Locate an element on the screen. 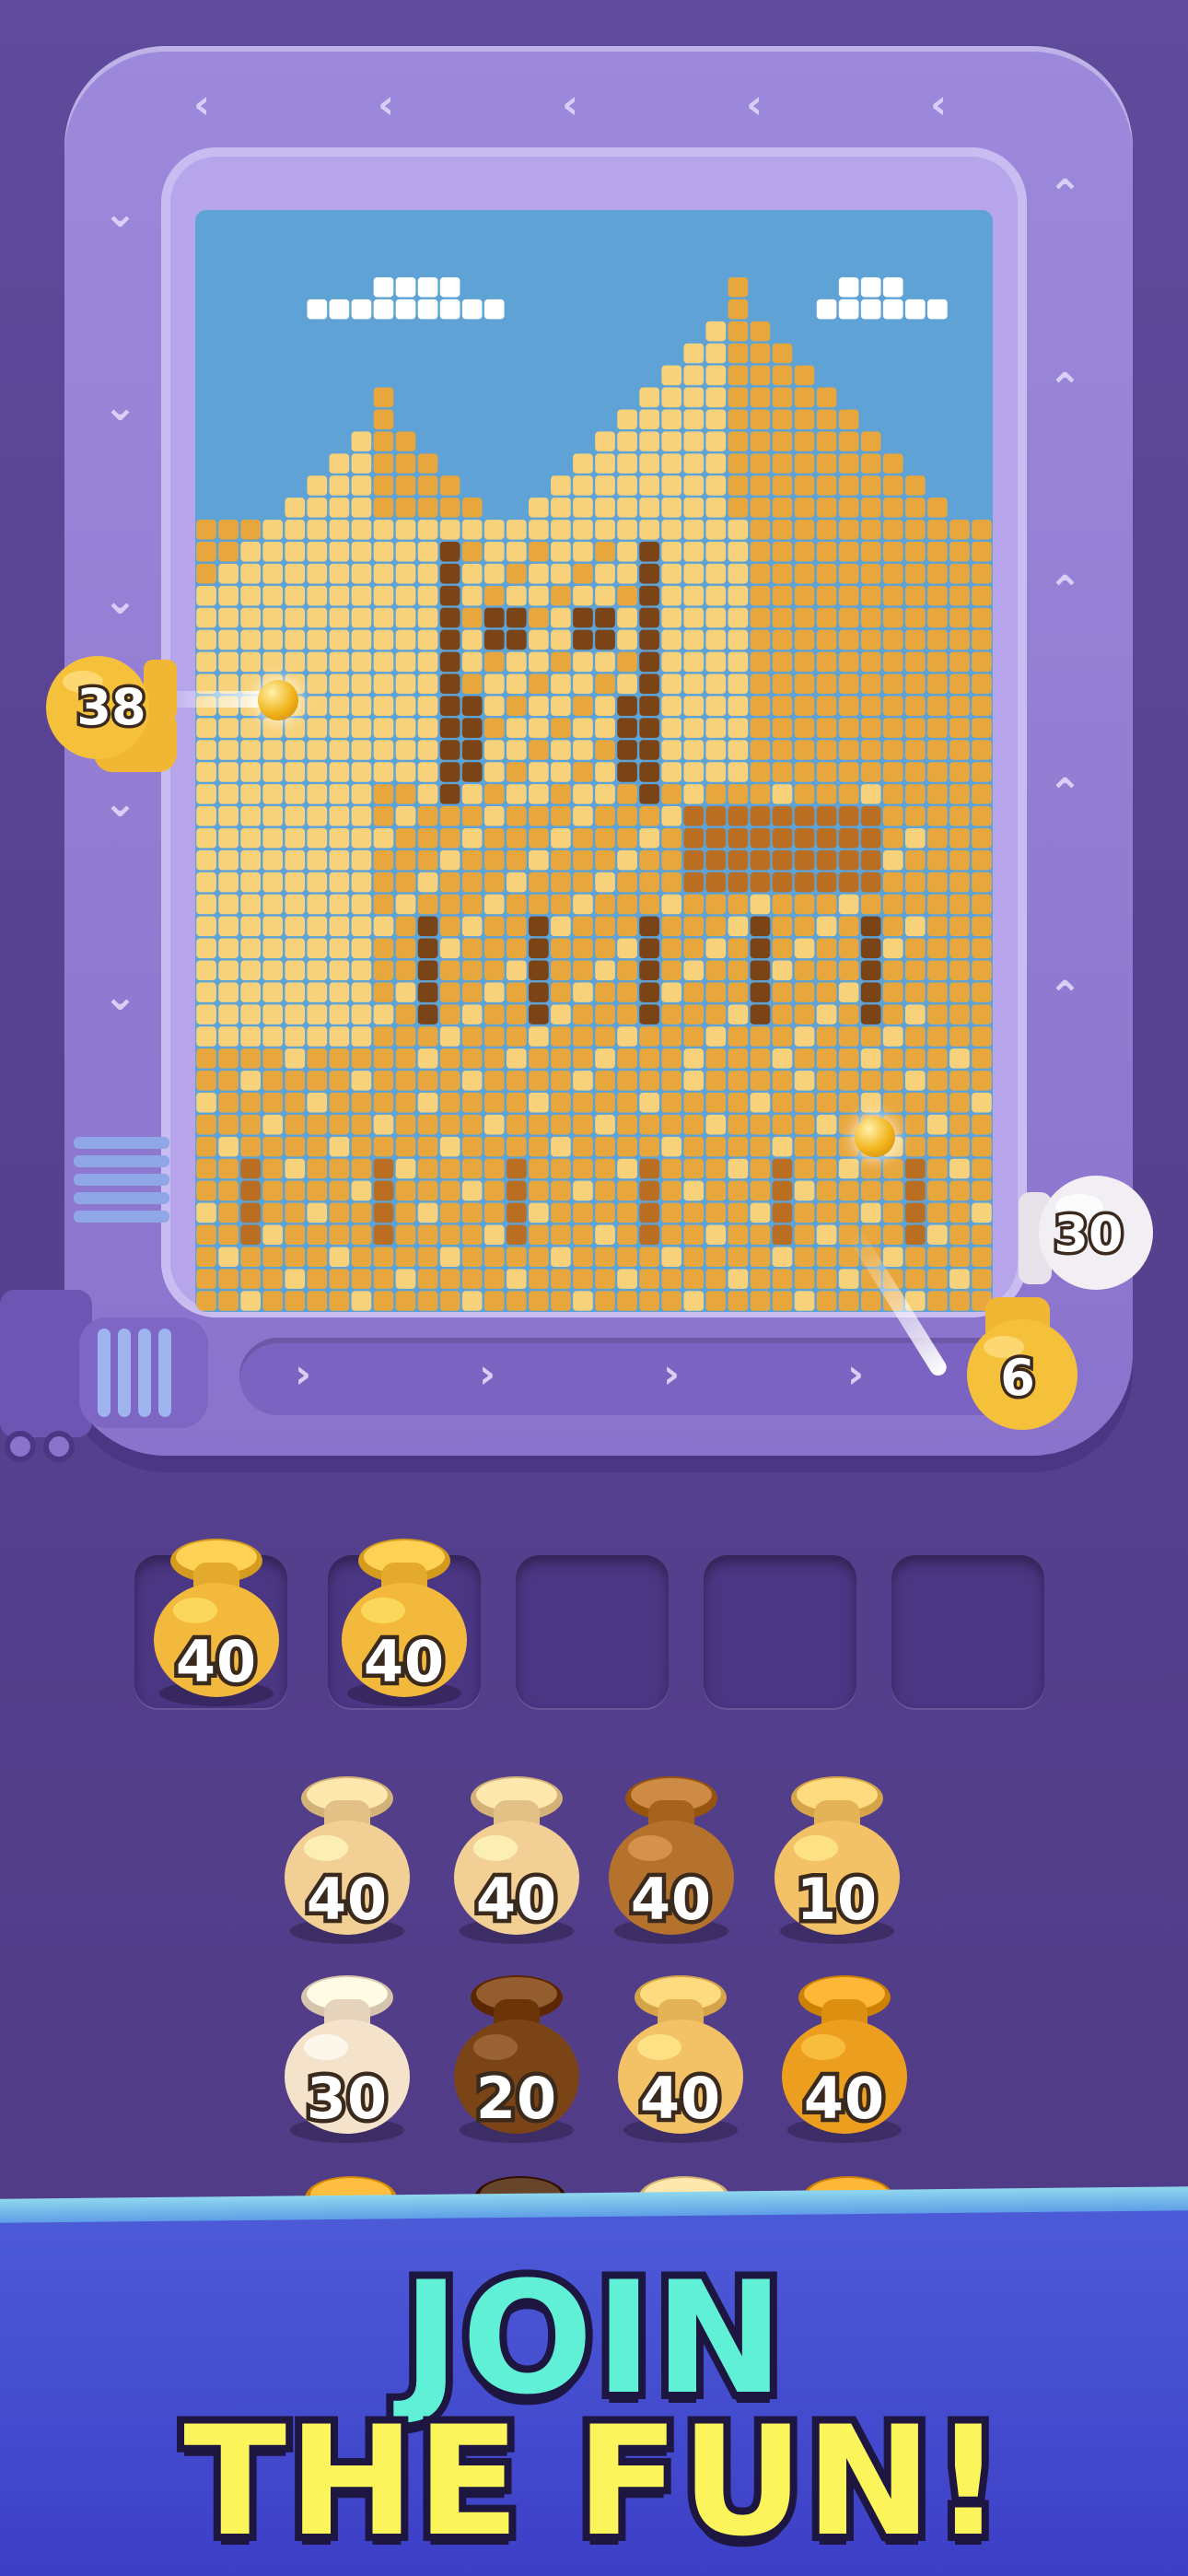 The width and height of the screenshot is (1188, 2576). shooter-active: 6 is located at coordinates (1018, 1363).